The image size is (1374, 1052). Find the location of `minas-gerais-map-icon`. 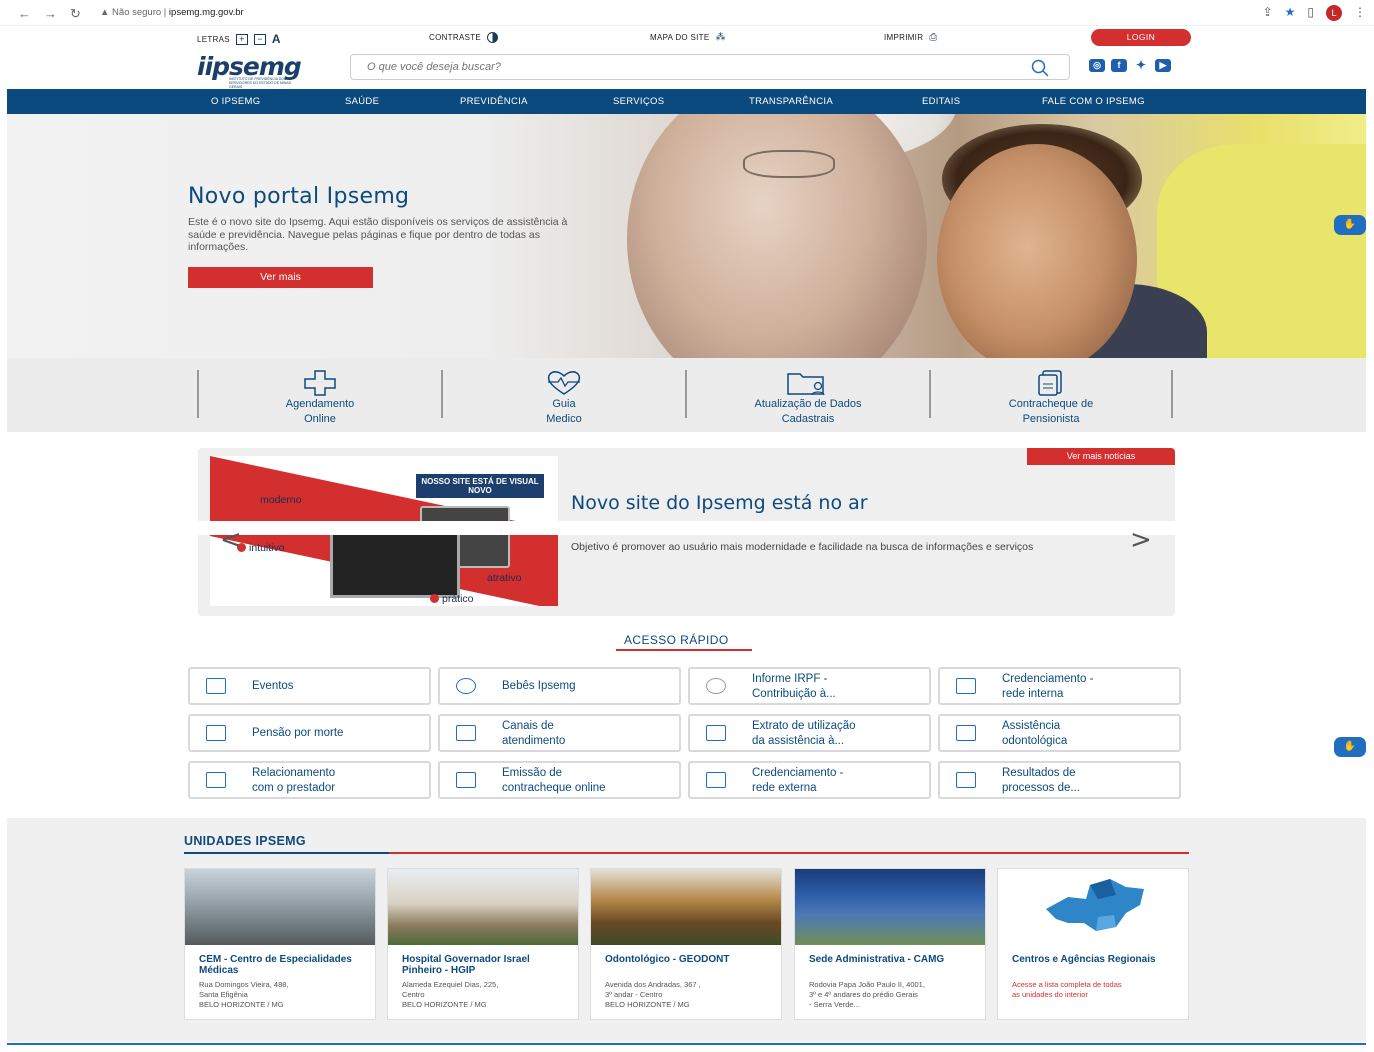

minas-gerais-map-icon is located at coordinates (1095, 905).